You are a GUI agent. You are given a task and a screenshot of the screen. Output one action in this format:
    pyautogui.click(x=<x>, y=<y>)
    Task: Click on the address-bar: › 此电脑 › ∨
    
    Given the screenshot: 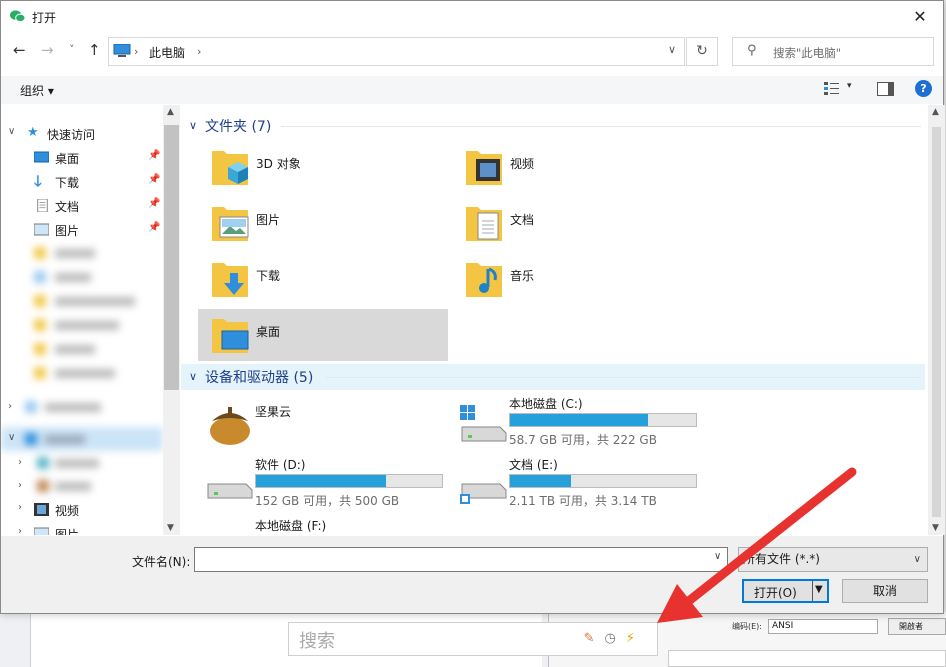 What is the action you would take?
    pyautogui.click(x=396, y=51)
    